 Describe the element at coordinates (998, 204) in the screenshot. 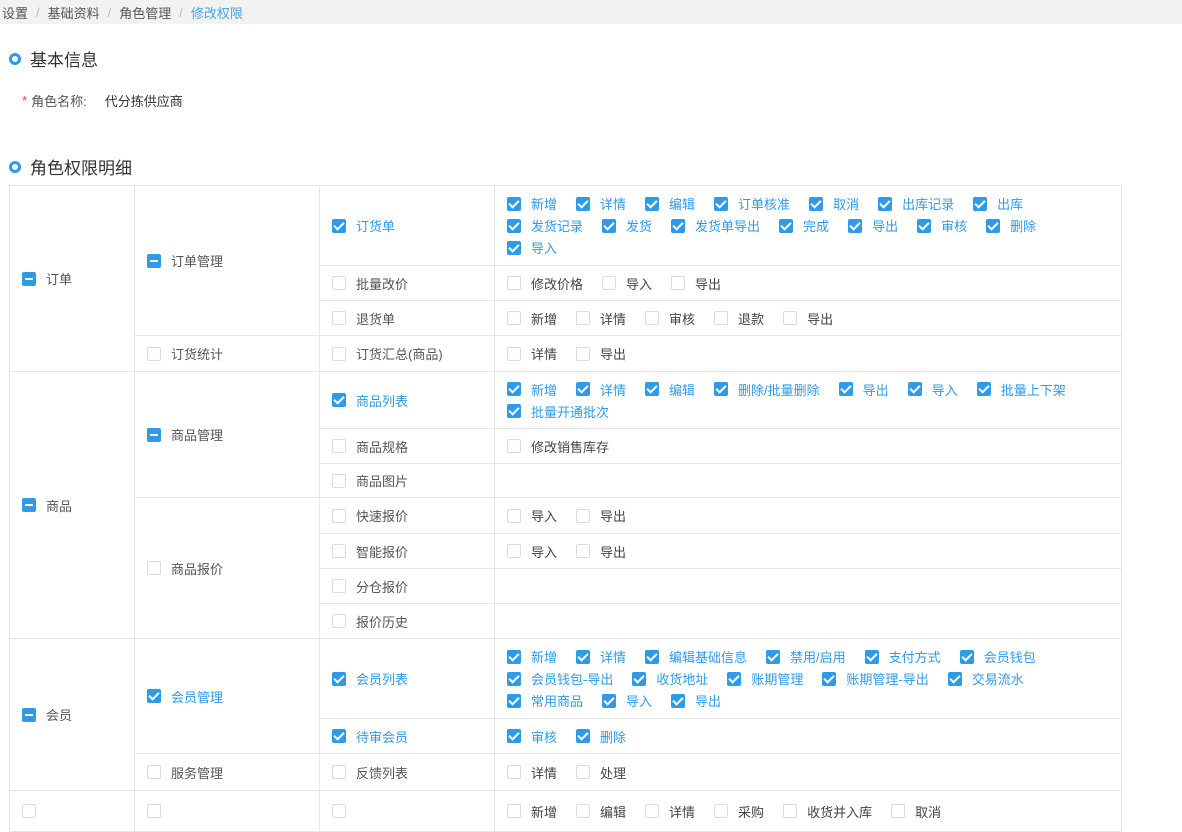

I see `action-item: 出库` at that location.